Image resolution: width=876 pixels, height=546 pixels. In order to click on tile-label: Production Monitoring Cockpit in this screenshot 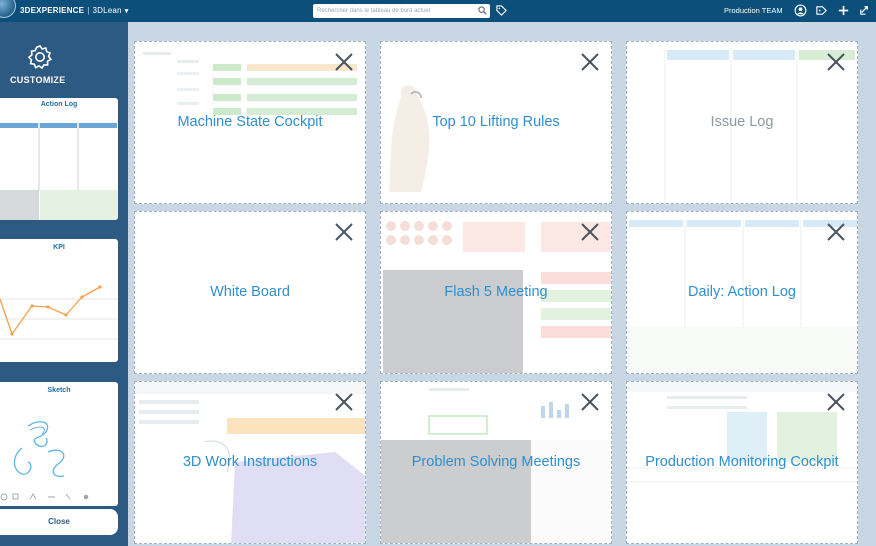, I will do `click(742, 462)`.